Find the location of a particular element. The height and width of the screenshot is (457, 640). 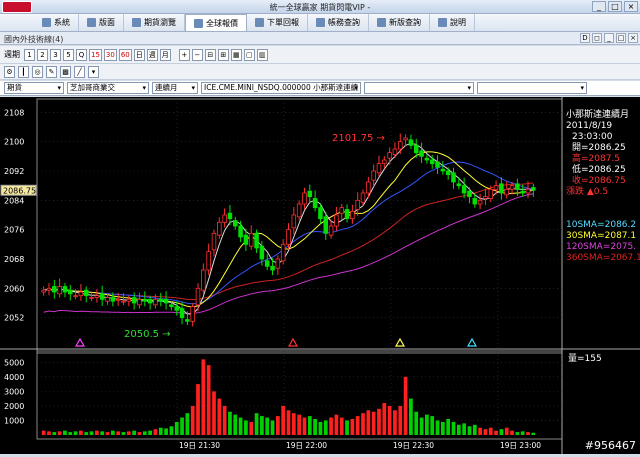

grid-icon: ▦ is located at coordinates (236, 54).